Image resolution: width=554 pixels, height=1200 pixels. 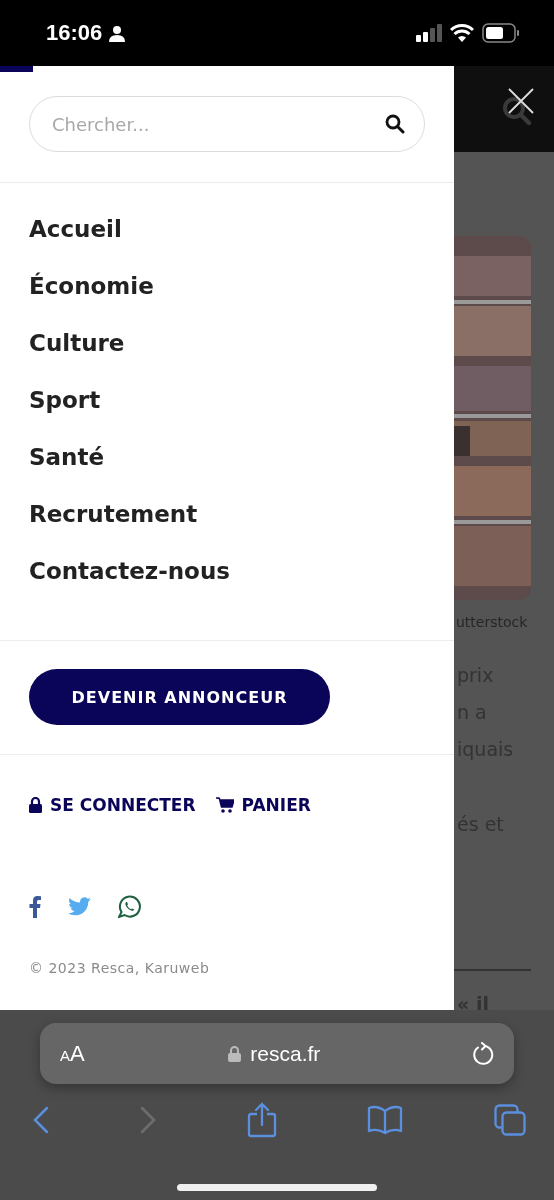 What do you see at coordinates (483, 1053) in the screenshot?
I see `reload-icon` at bounding box center [483, 1053].